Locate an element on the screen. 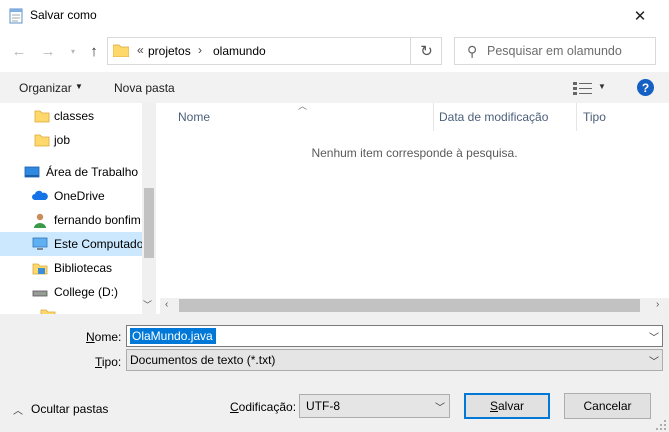  chevron-up-icon: ︿ is located at coordinates (18, 409).